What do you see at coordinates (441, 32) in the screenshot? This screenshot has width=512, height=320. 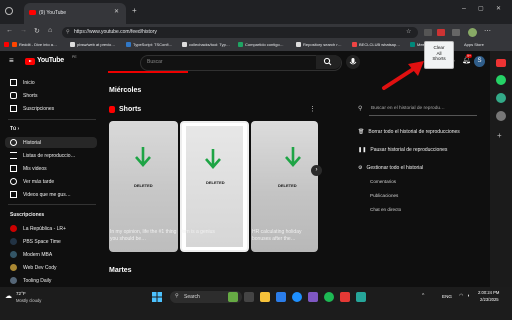 I see `clear-shorts-extension-icon` at bounding box center [441, 32].